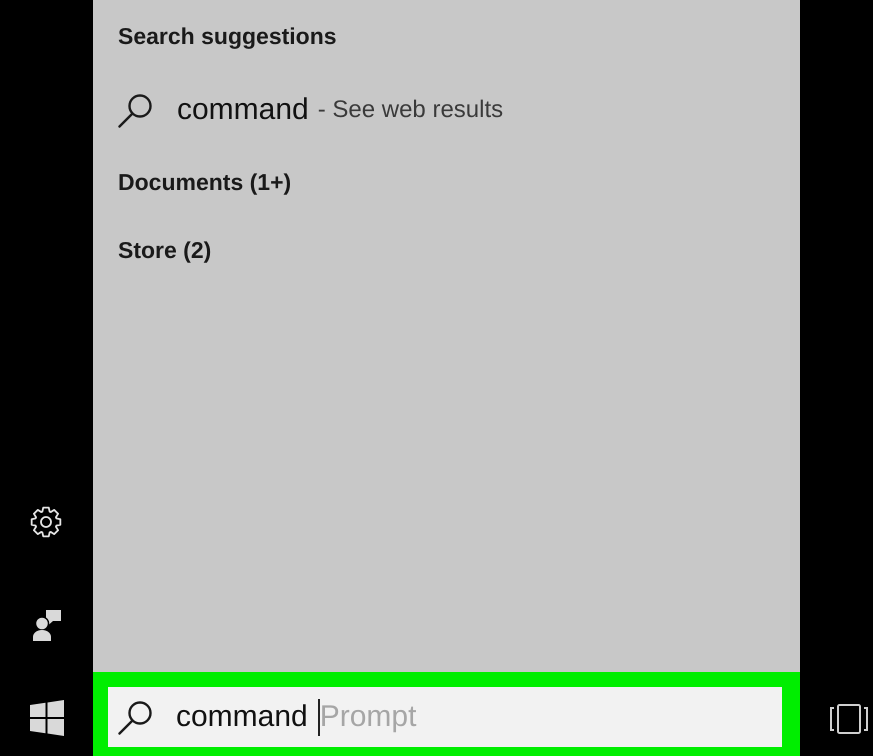 Image resolution: width=873 pixels, height=756 pixels. I want to click on person-chat-icon, so click(47, 625).